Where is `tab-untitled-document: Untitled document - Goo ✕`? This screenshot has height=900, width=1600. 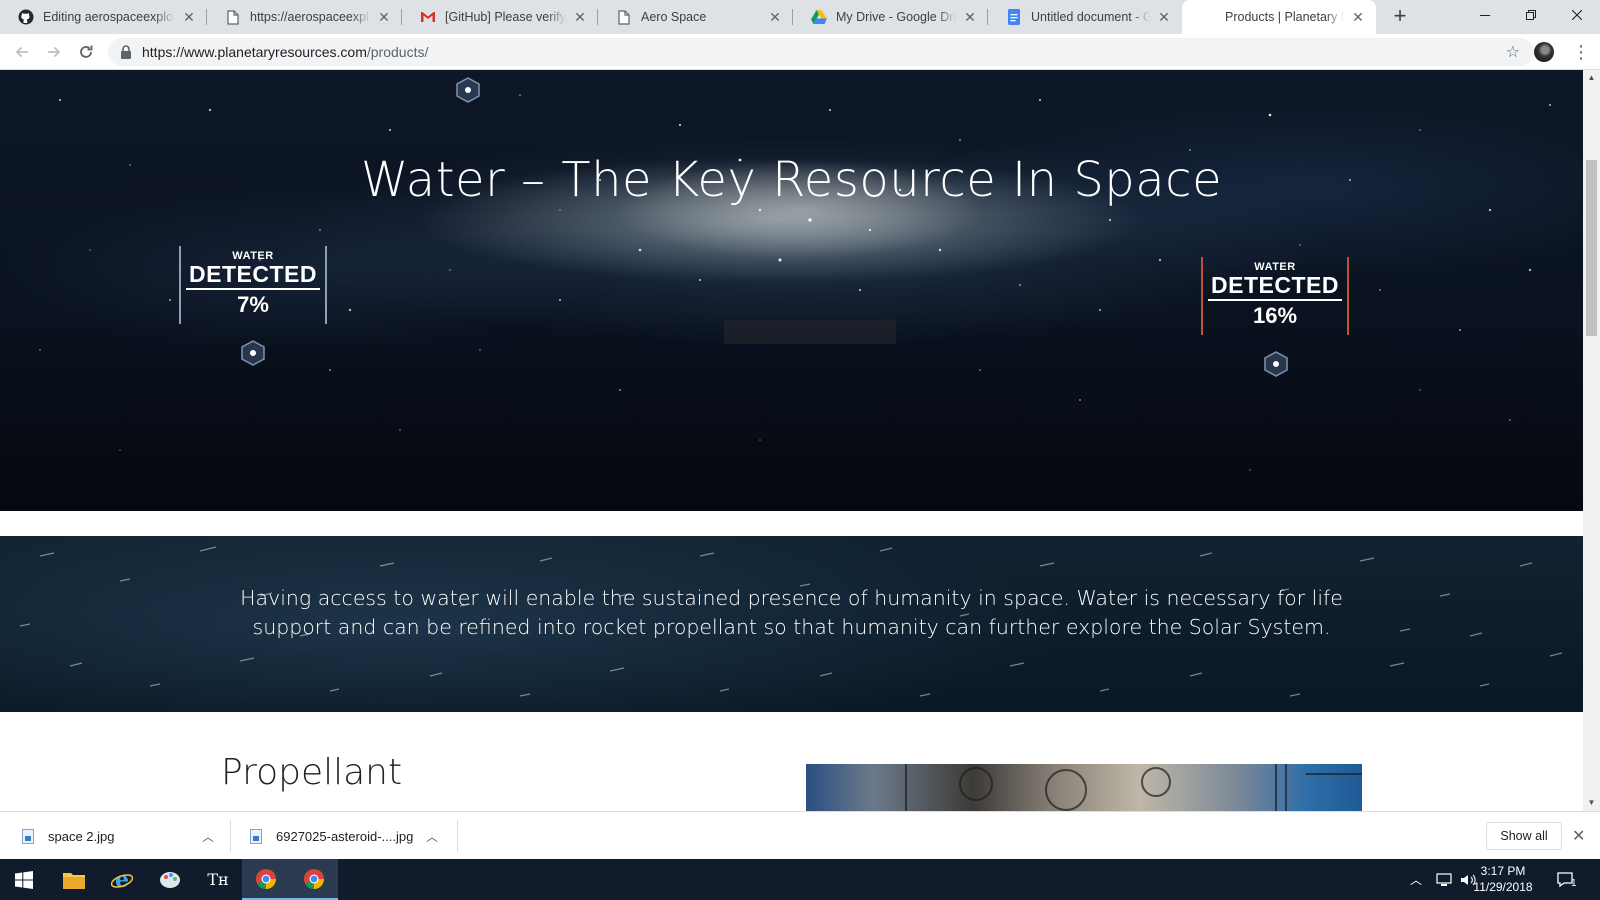
tab-untitled-document: Untitled document - Goo ✕ is located at coordinates (1085, 17).